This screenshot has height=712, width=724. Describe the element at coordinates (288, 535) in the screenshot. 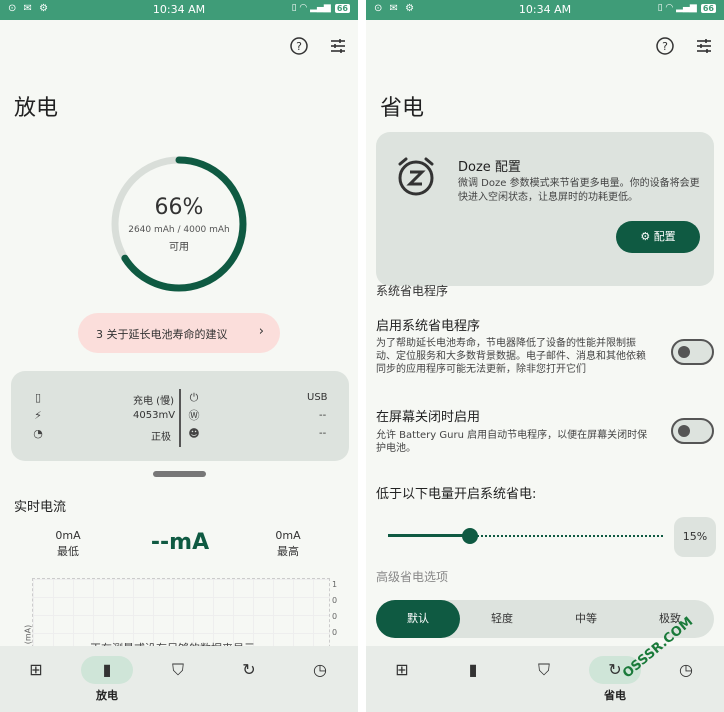

I see `max-current-value: 0mA` at that location.